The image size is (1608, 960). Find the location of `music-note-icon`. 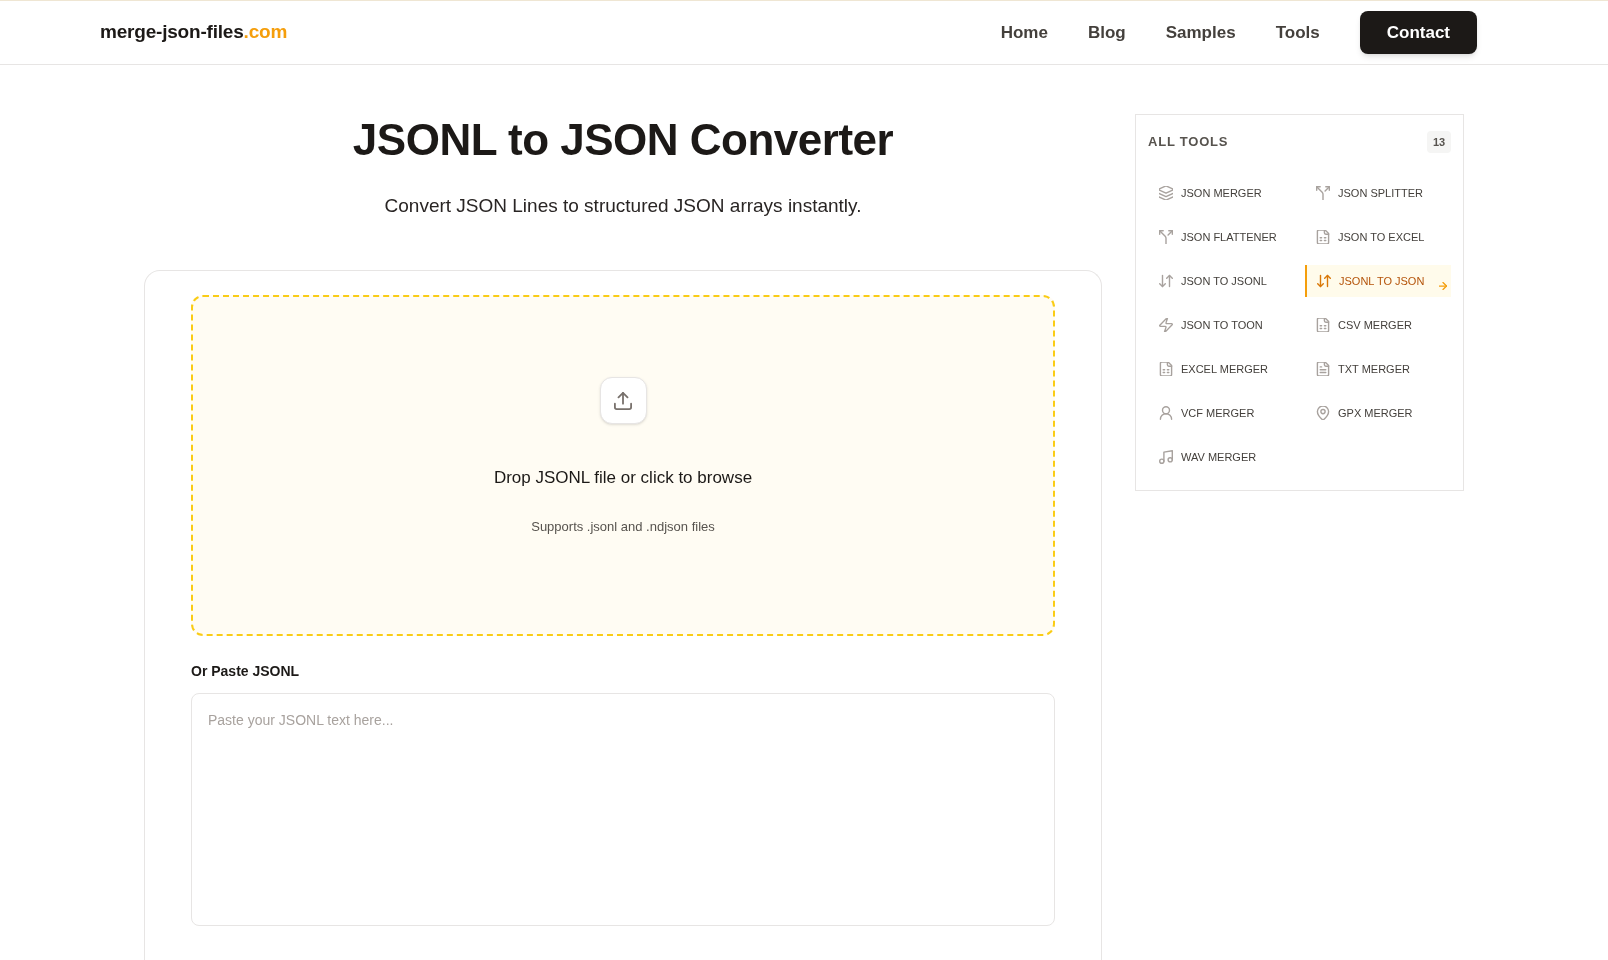

music-note-icon is located at coordinates (1166, 457).